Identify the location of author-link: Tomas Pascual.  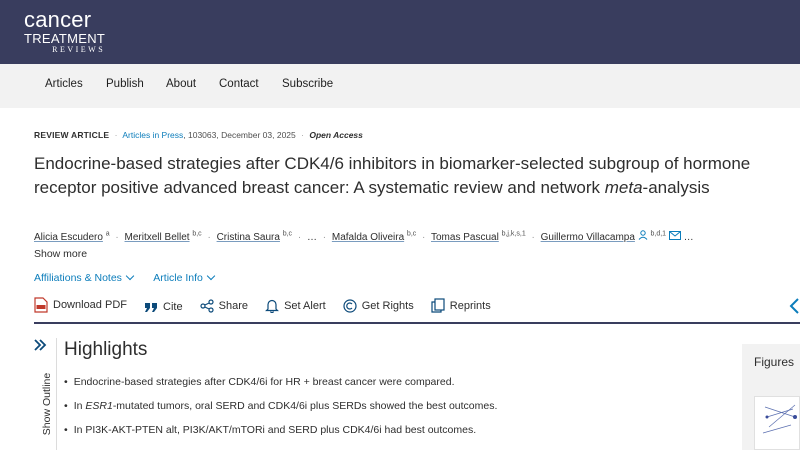
(465, 237).